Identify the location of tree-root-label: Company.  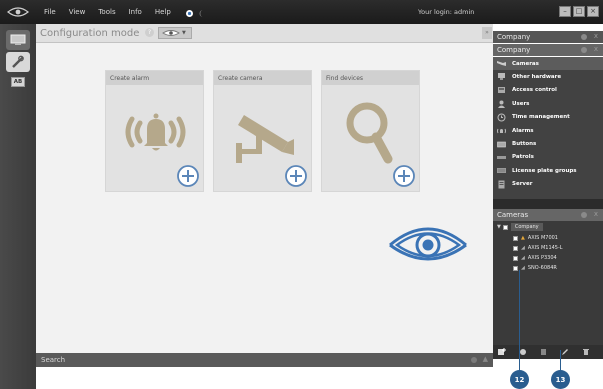
(526, 227).